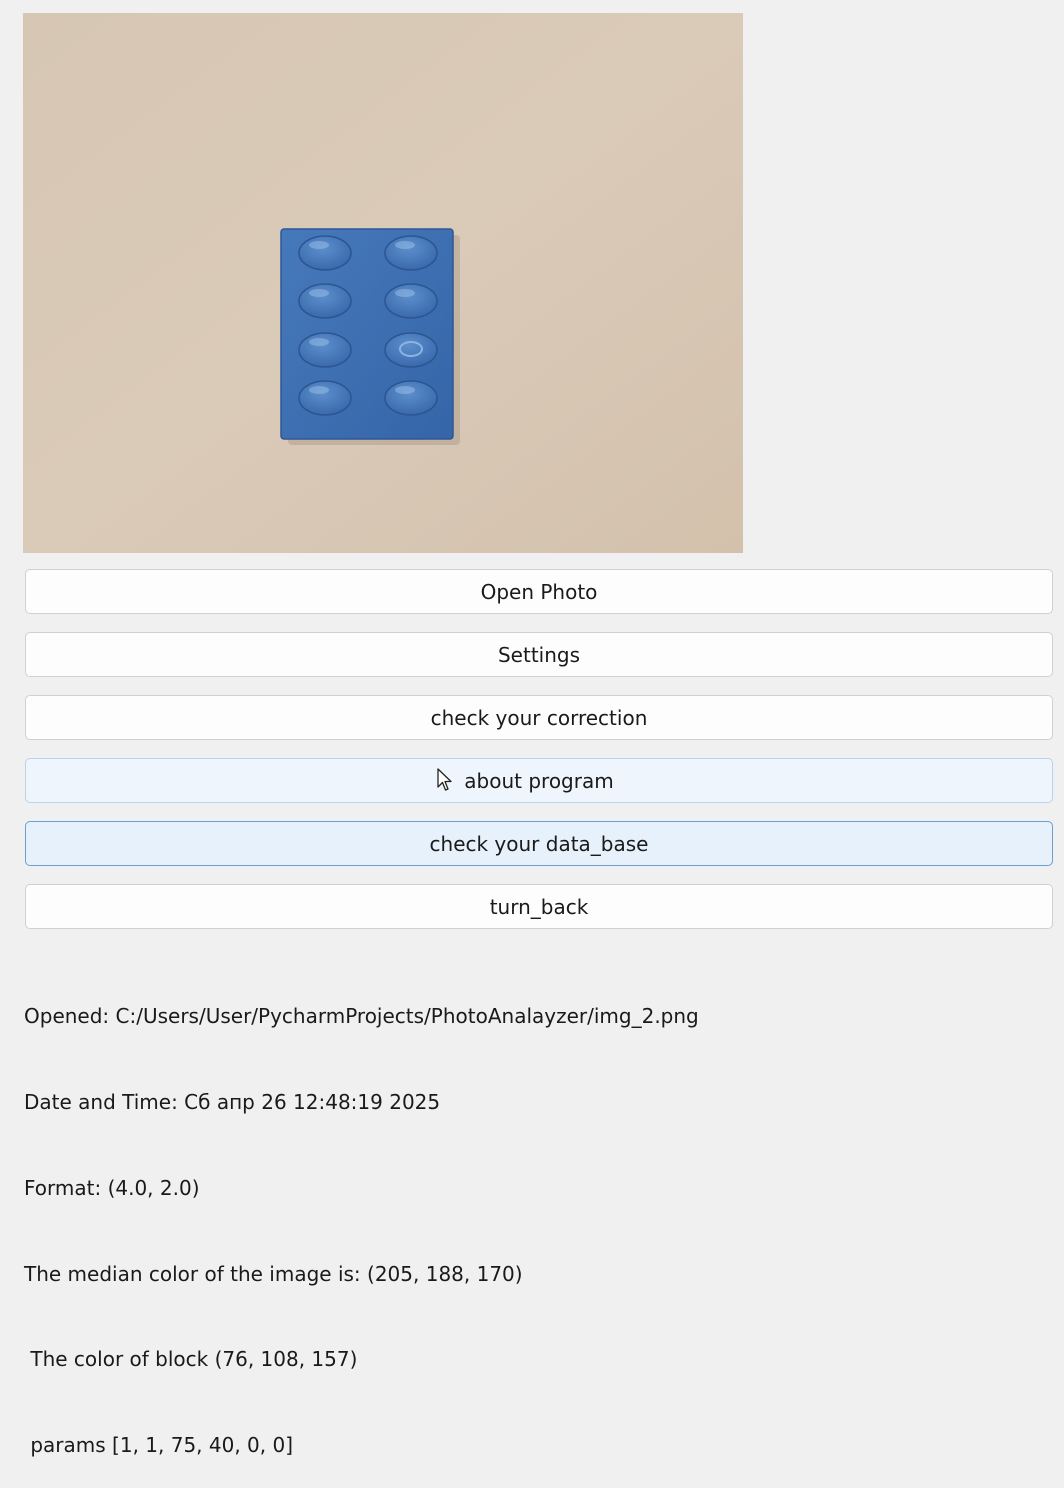  I want to click on open-photo-label: Open Photo, so click(539, 591).